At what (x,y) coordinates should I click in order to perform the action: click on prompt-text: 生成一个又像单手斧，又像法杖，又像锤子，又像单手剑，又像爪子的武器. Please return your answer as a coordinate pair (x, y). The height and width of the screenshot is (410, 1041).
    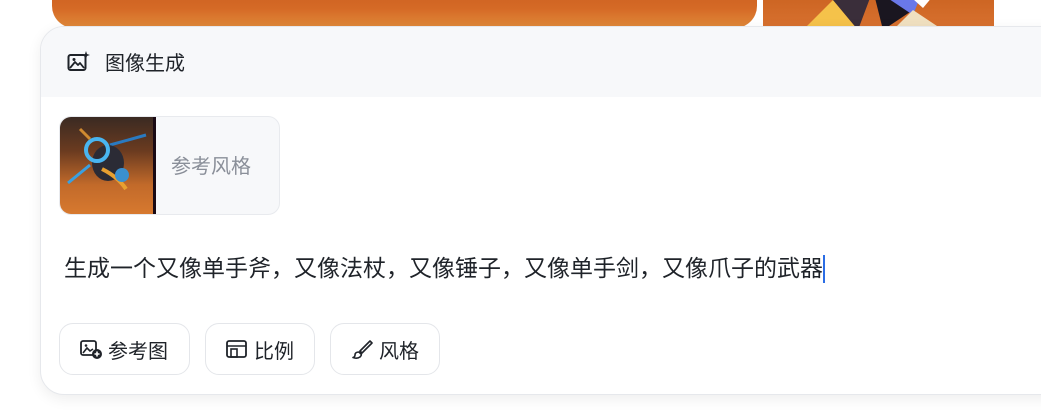
    Looking at the image, I should click on (443, 269).